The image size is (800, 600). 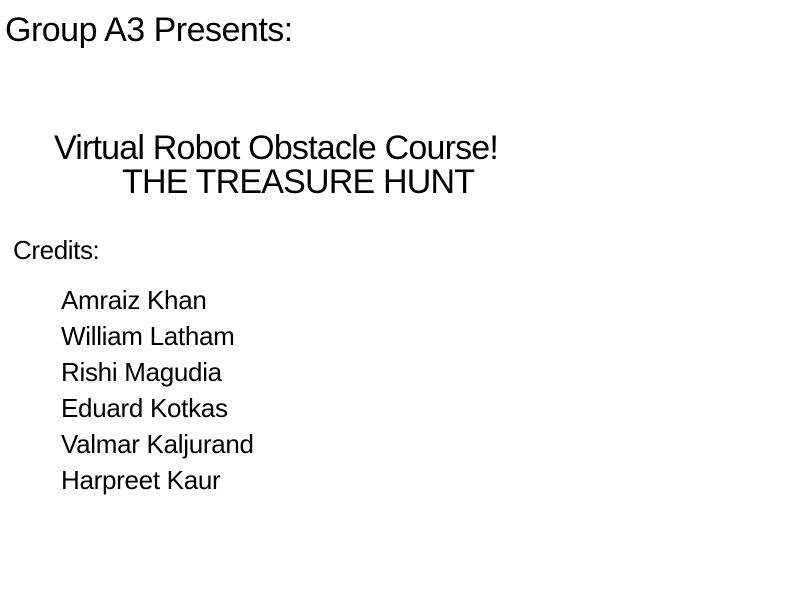 I want to click on credit-name: William Latham, so click(x=148, y=336).